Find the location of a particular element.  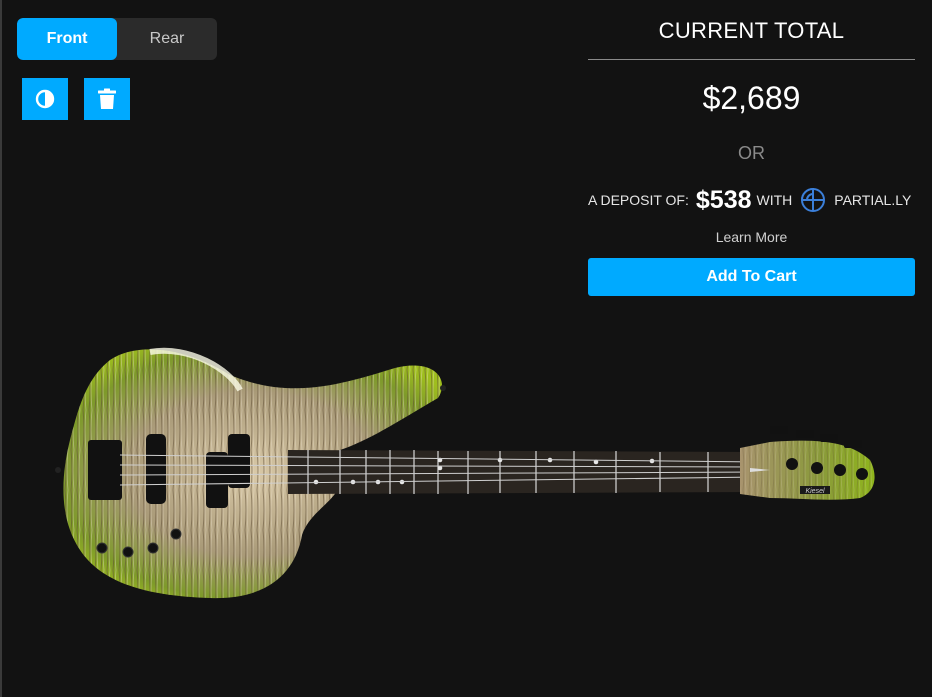

contrast-icon is located at coordinates (45, 99).